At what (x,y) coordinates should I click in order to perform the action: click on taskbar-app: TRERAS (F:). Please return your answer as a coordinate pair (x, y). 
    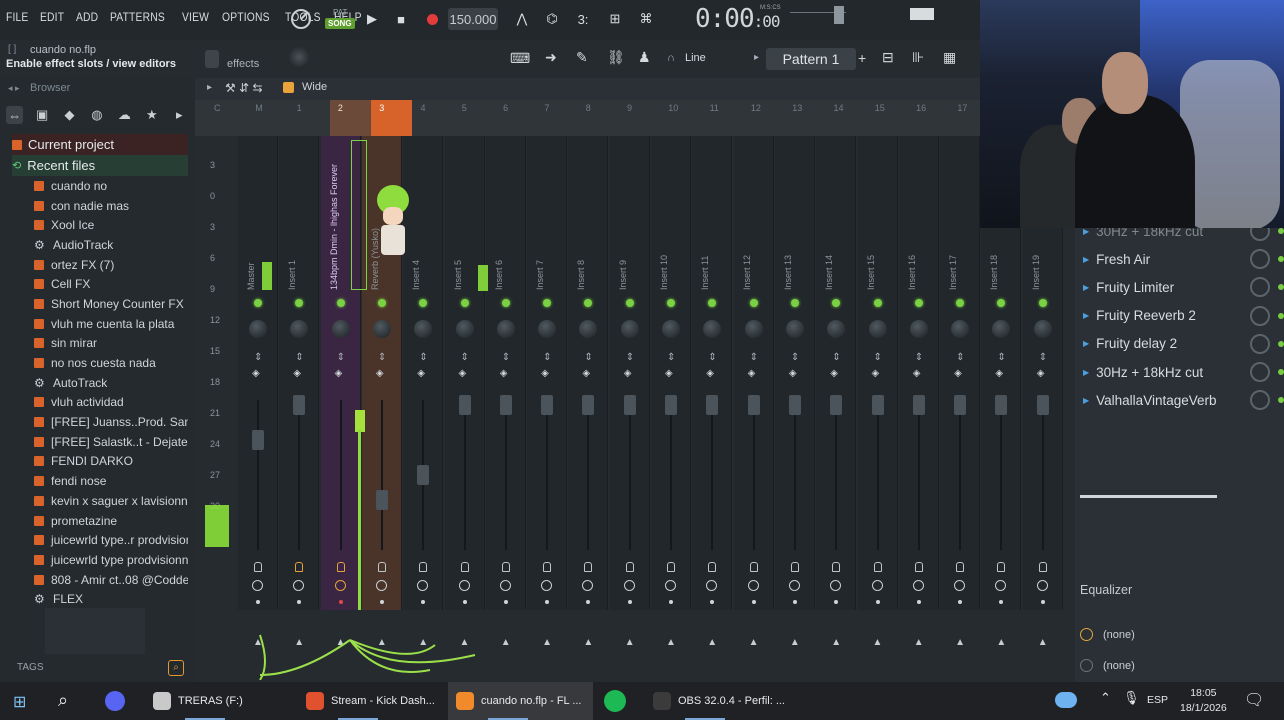
    Looking at the image, I should click on (215, 701).